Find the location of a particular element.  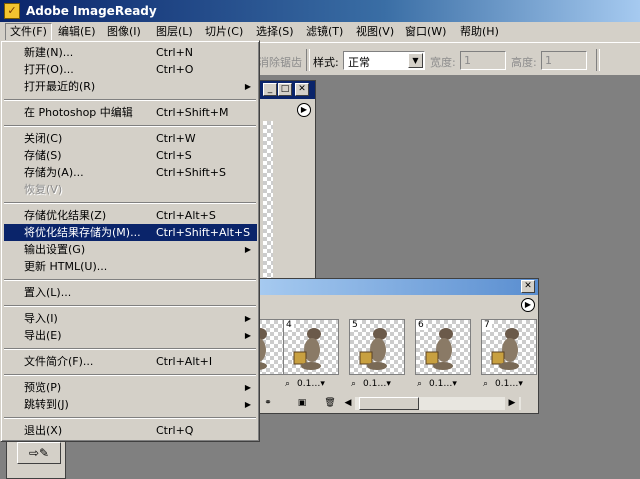

link-icon: ⚭ is located at coordinates (268, 403).